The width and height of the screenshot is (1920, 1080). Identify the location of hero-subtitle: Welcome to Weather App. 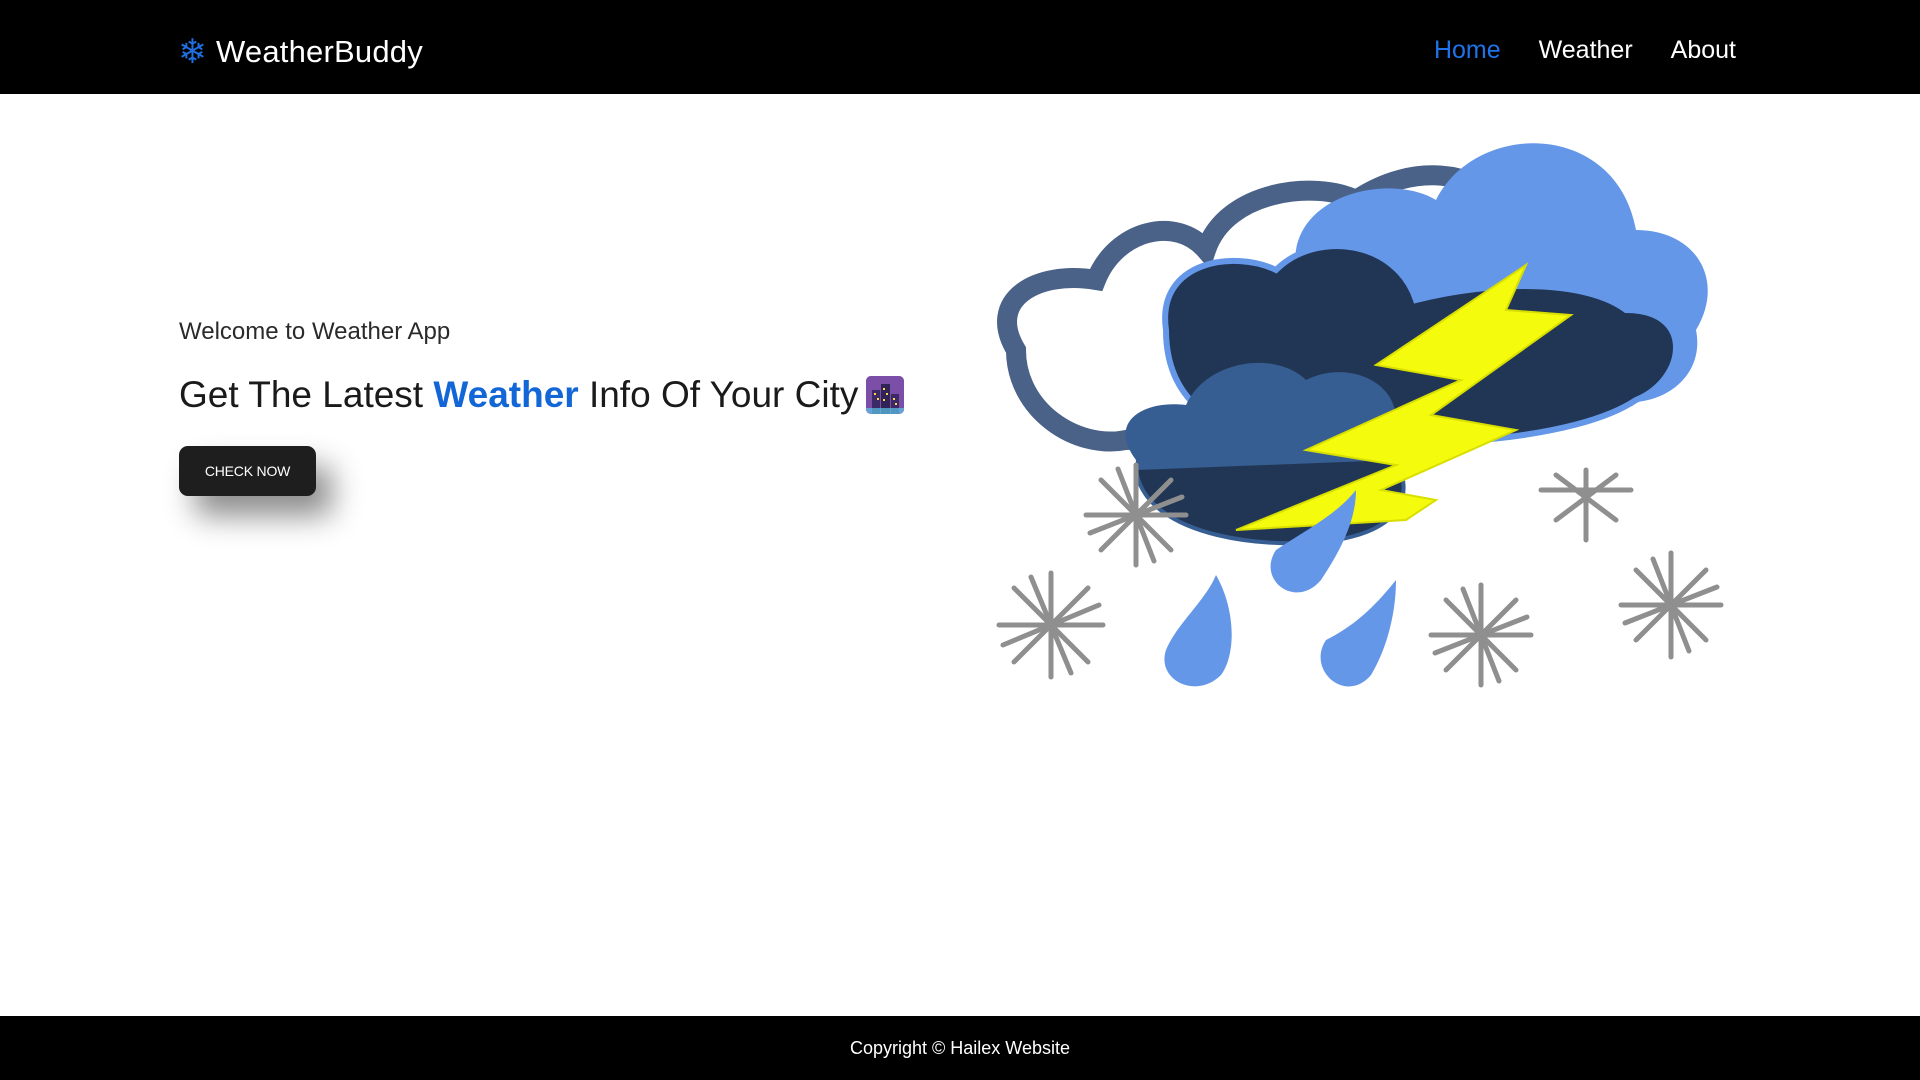
(315, 331).